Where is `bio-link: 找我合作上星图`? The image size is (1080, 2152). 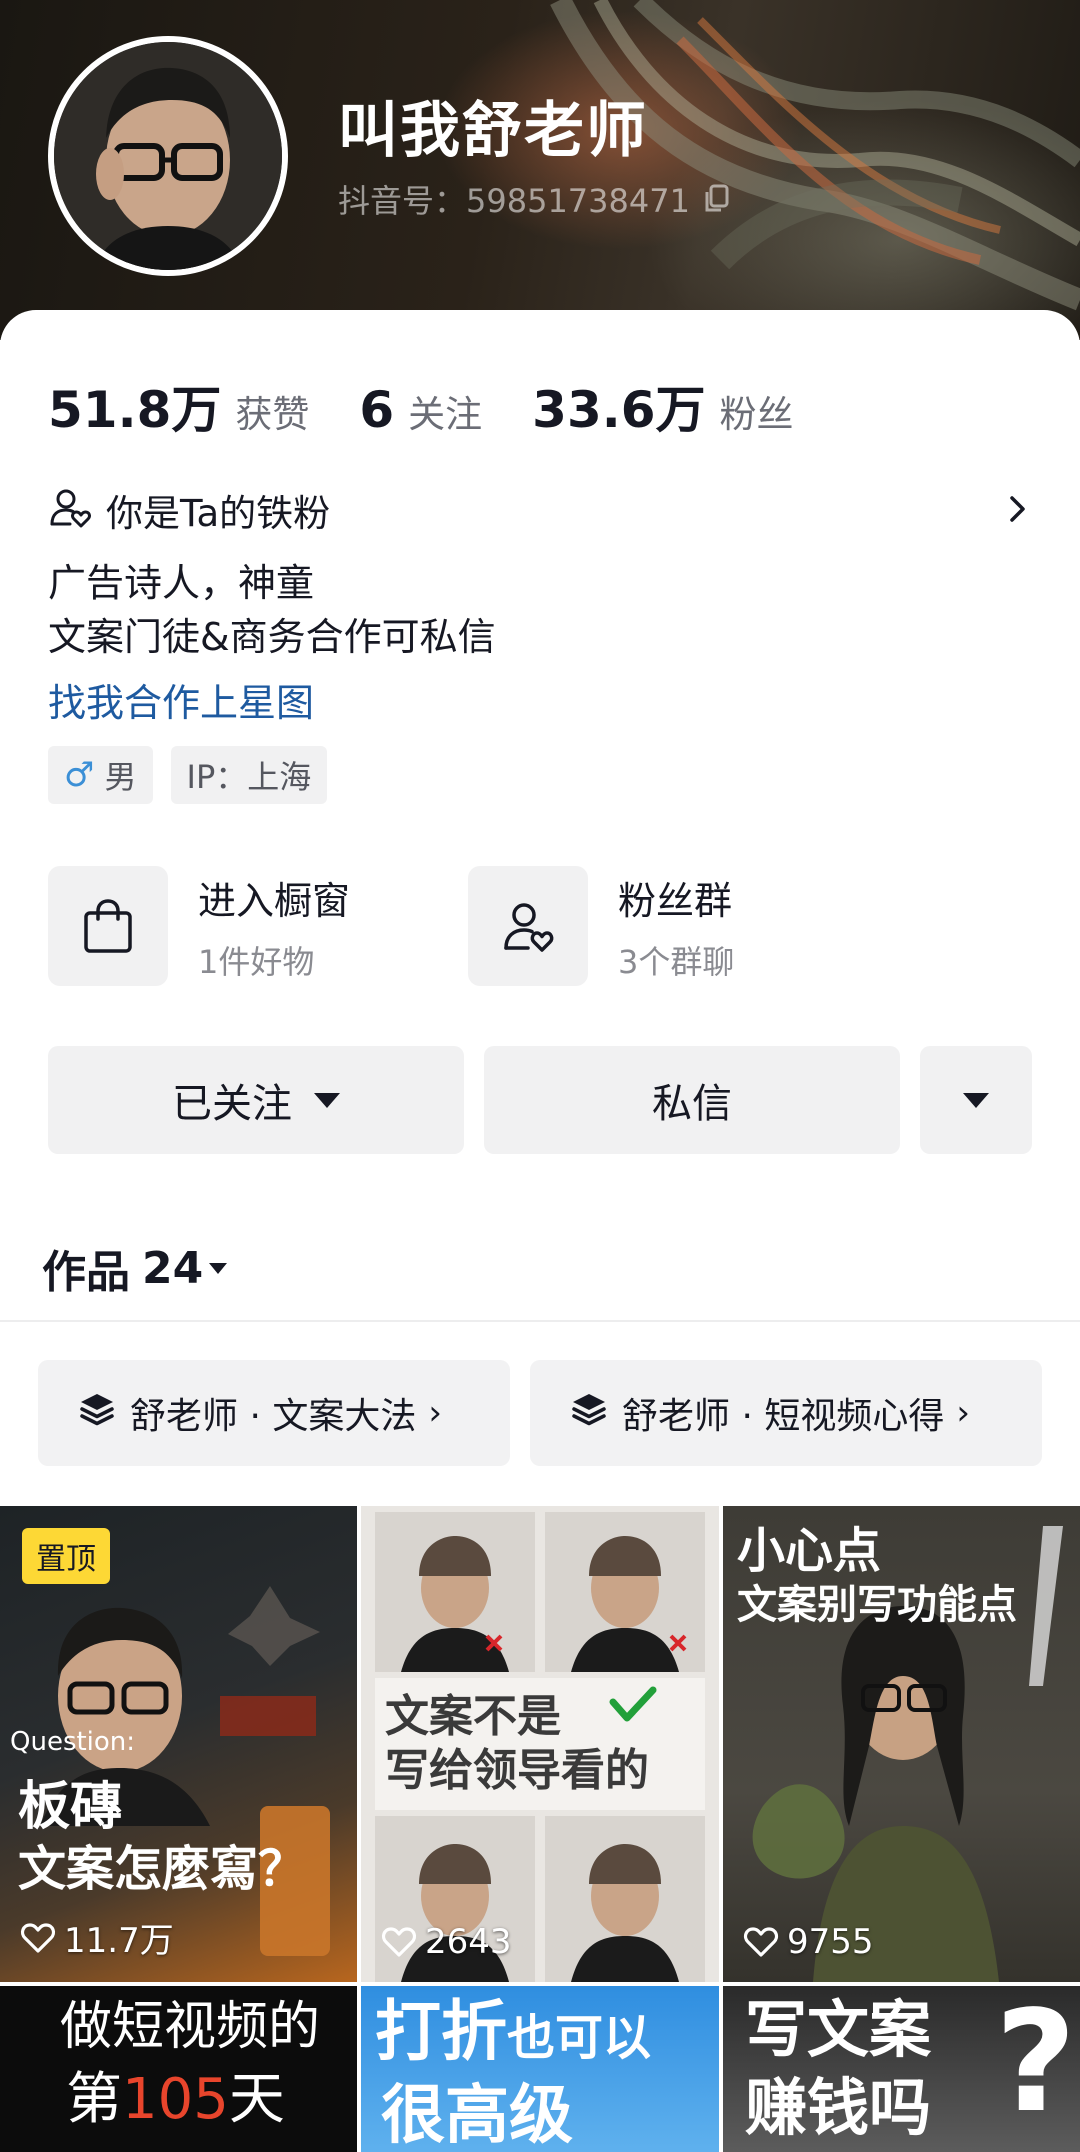 bio-link: 找我合作上星图 is located at coordinates (181, 699).